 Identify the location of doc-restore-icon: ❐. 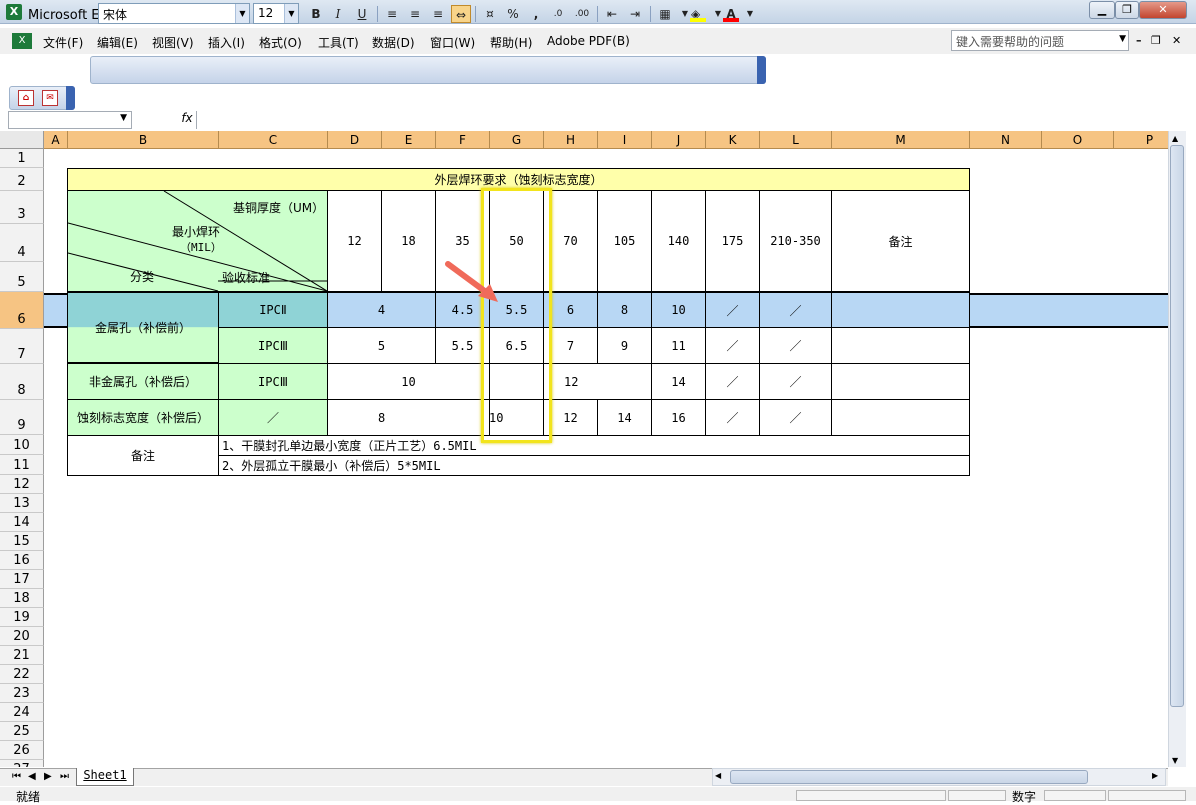
(1156, 40).